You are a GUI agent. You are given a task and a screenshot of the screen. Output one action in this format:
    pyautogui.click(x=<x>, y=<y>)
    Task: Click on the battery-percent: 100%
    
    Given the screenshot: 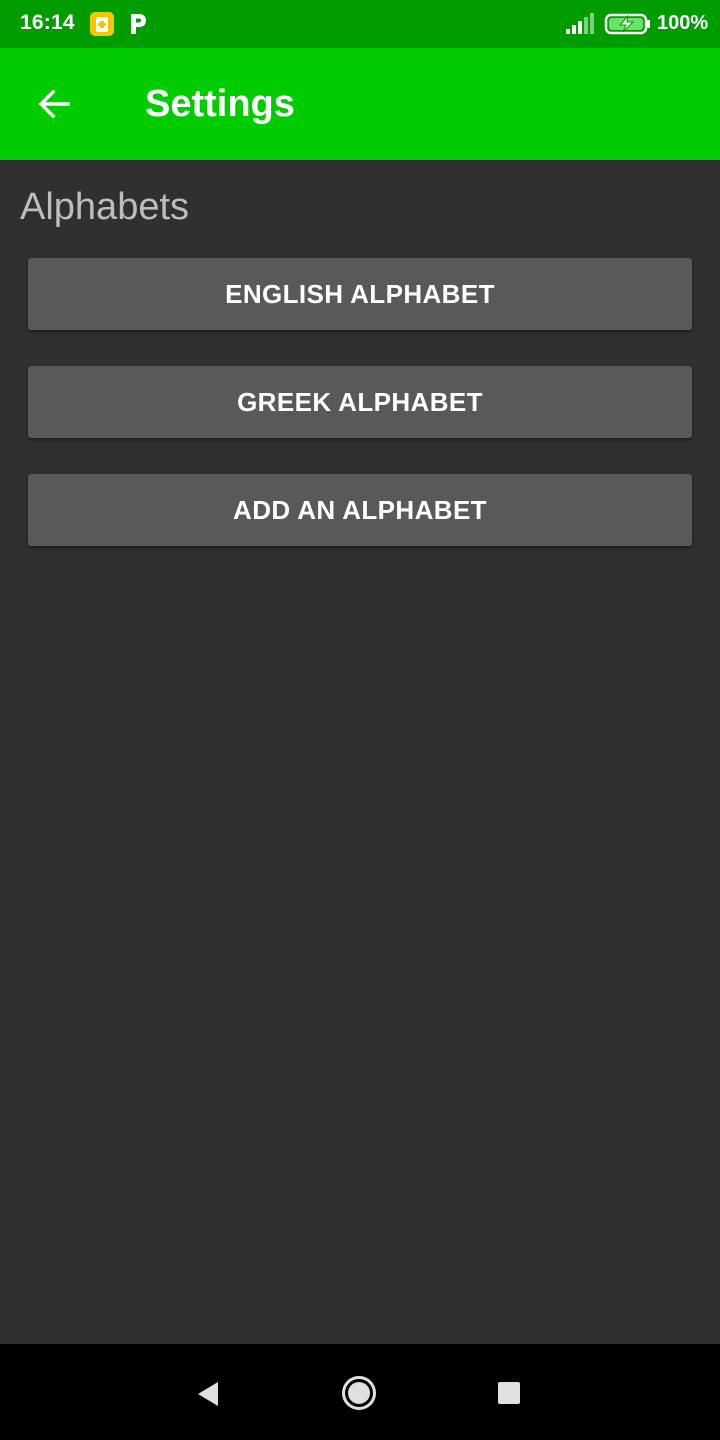 What is the action you would take?
    pyautogui.click(x=683, y=23)
    